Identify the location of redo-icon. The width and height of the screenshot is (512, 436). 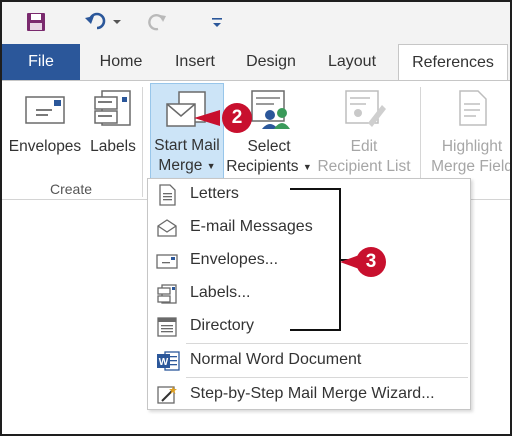
(158, 22).